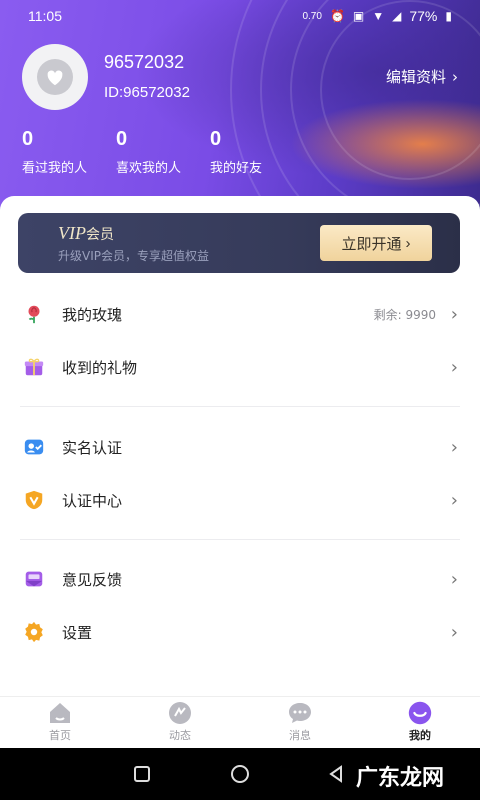  I want to click on id-card-icon, so click(34, 447).